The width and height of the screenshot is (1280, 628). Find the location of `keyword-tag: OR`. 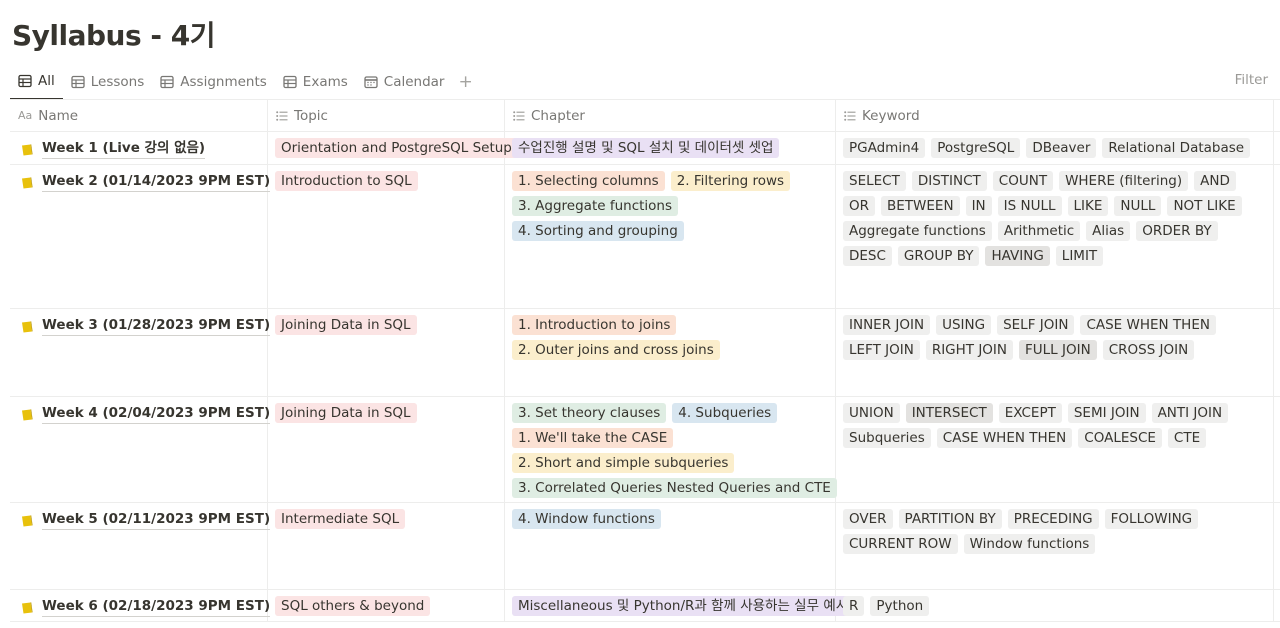

keyword-tag: OR is located at coordinates (859, 206).